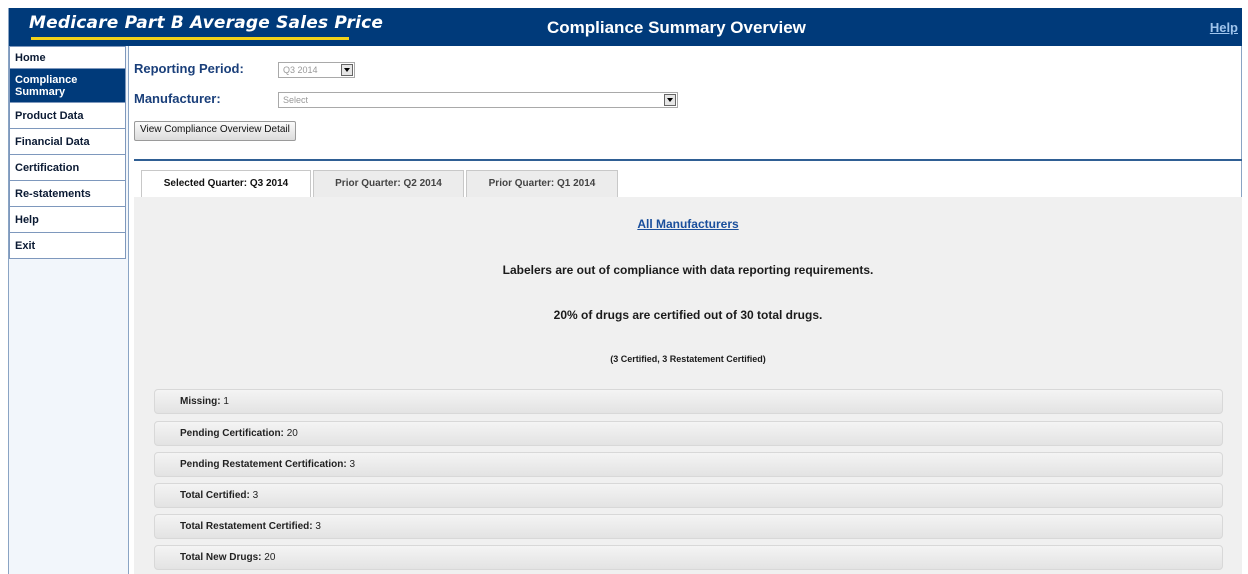 The width and height of the screenshot is (1248, 574). Describe the element at coordinates (478, 100) in the screenshot. I see `manufacturer-select: Select` at that location.